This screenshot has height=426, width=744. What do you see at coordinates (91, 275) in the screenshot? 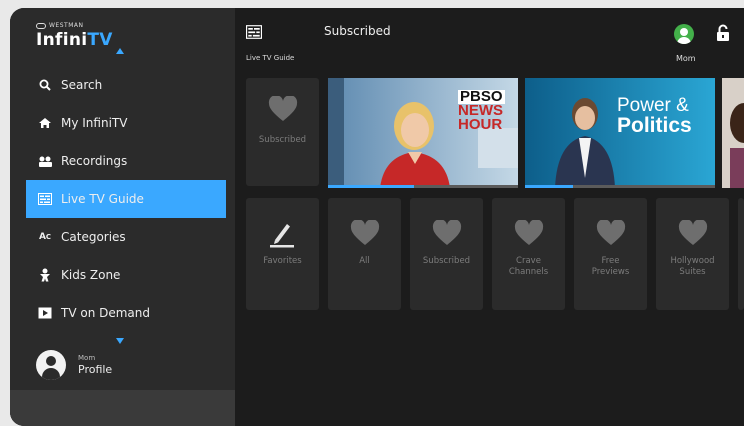
I see `sidebar-item-label: Kids Zone` at bounding box center [91, 275].